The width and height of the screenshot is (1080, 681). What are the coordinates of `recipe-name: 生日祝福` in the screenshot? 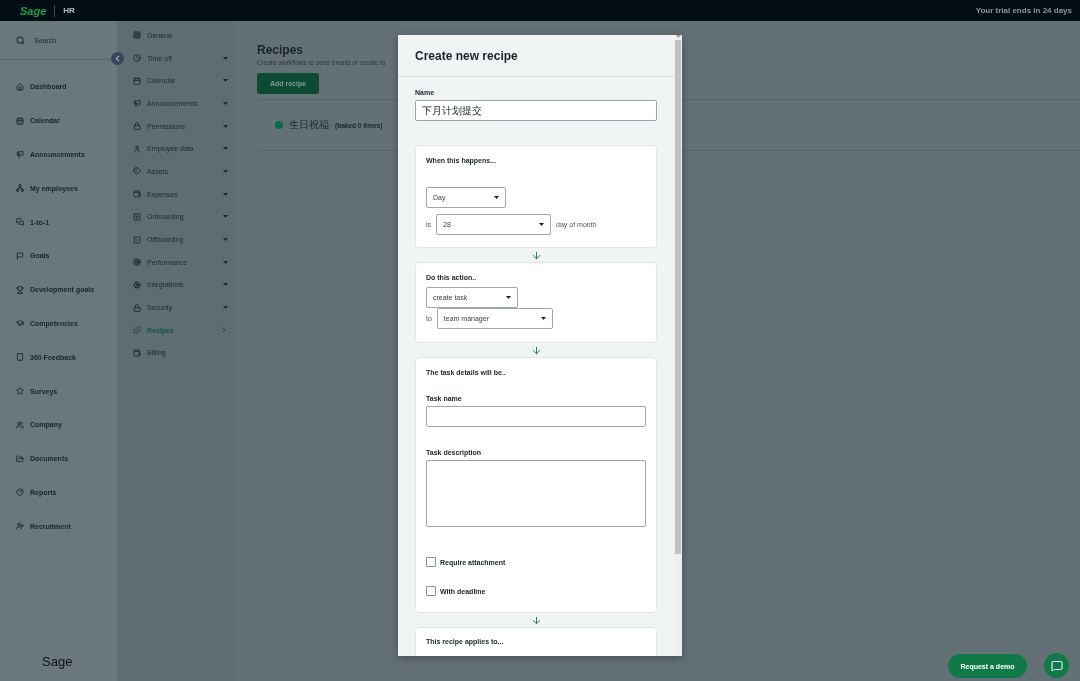 It's located at (309, 125).